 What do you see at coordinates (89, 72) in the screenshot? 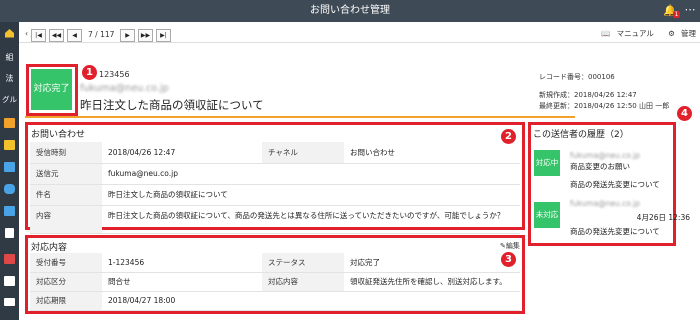
I see `callout-number-1: 1` at bounding box center [89, 72].